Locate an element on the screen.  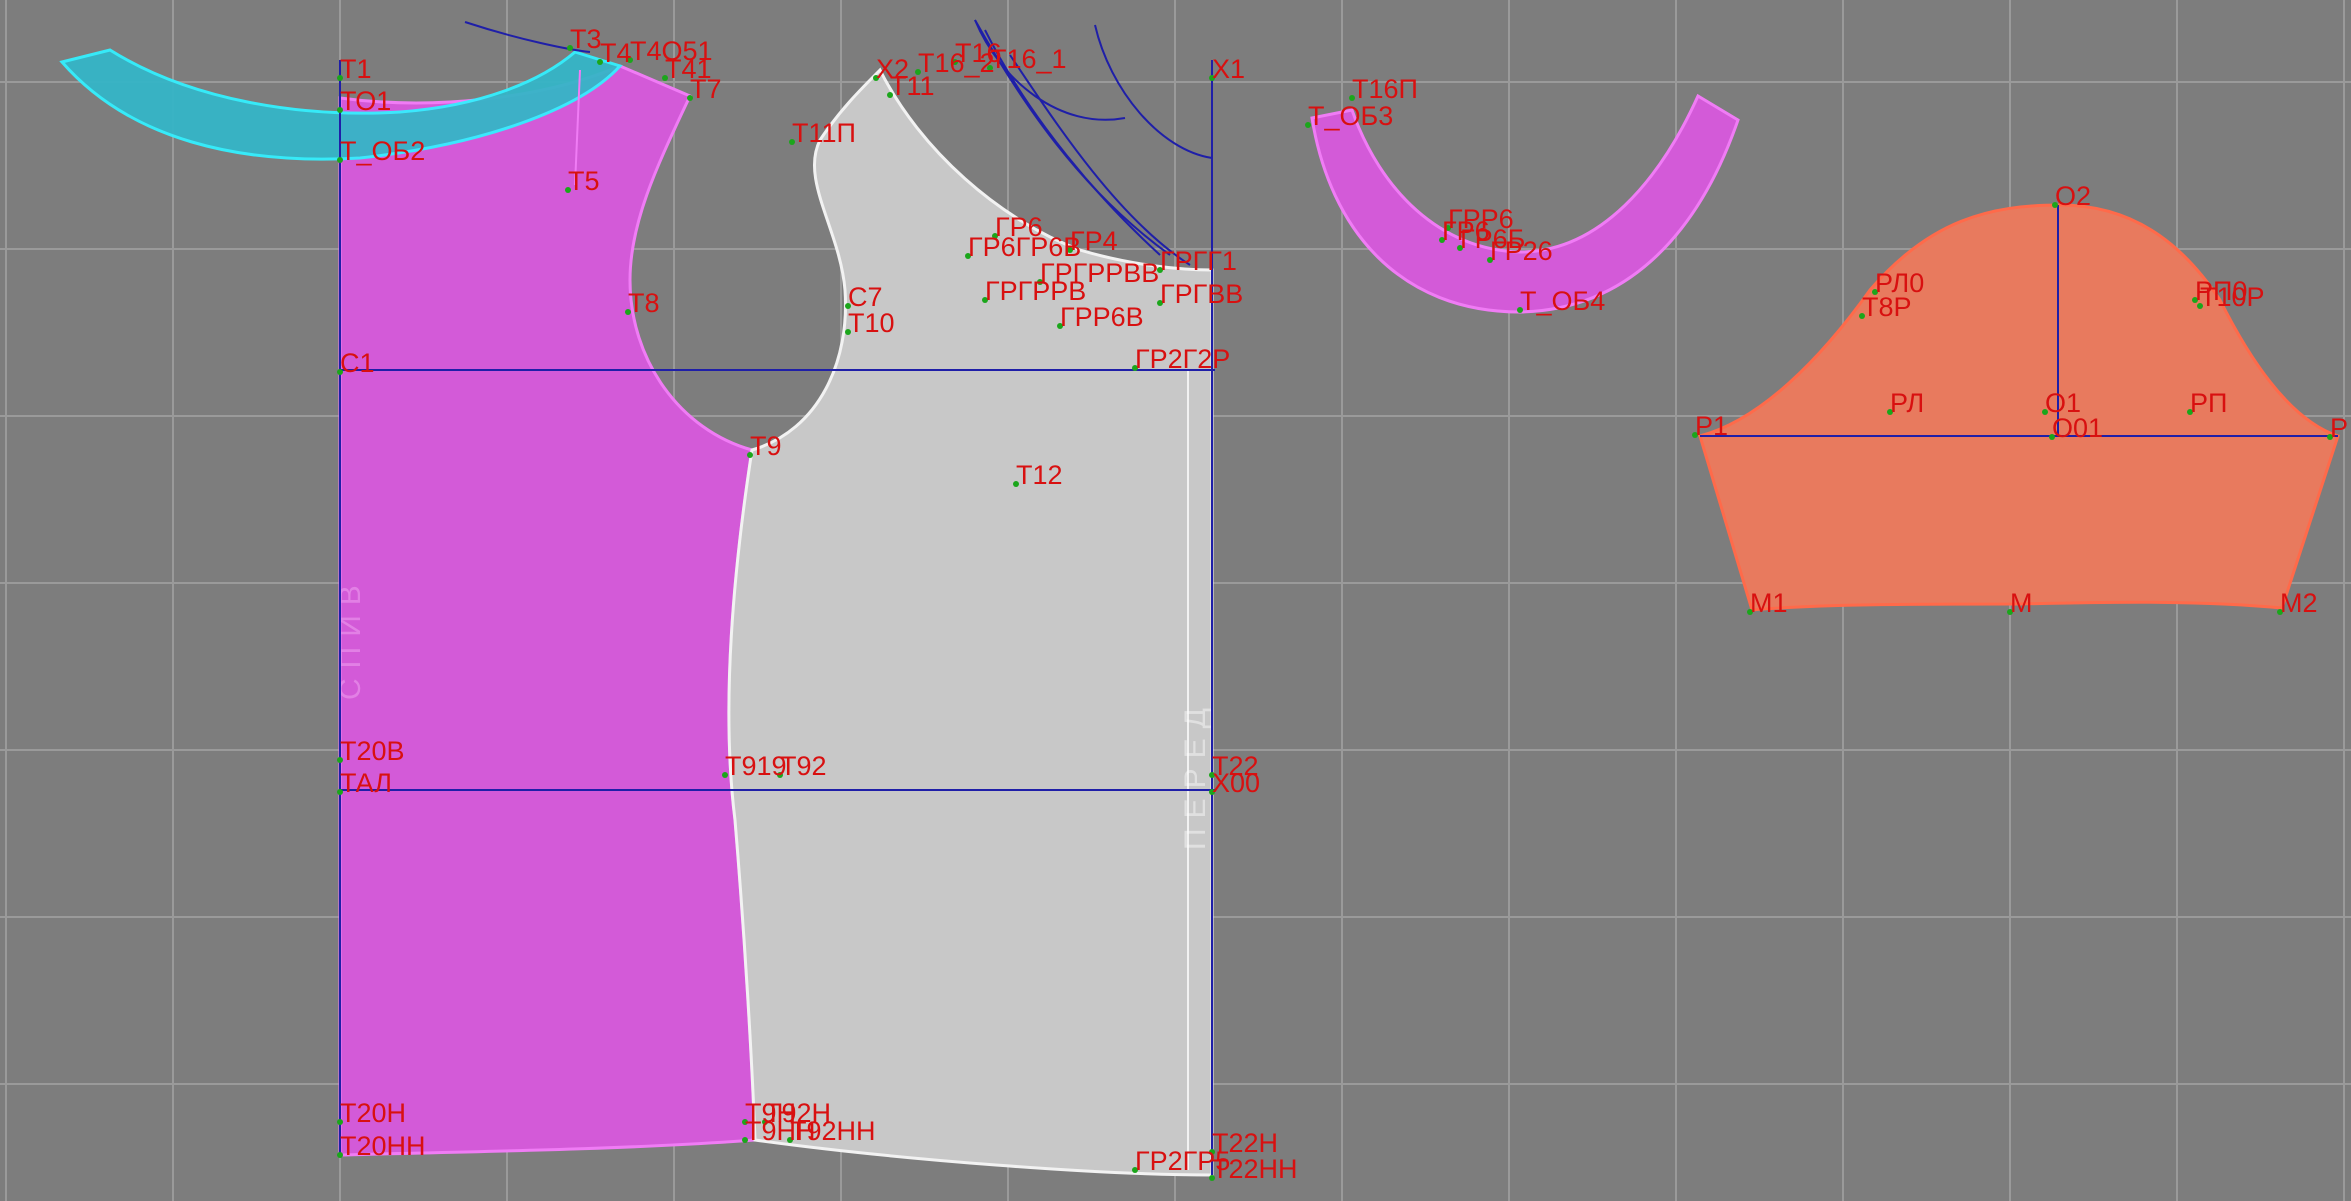
label-t10r: Т10Р is located at coordinates (2232, 297).